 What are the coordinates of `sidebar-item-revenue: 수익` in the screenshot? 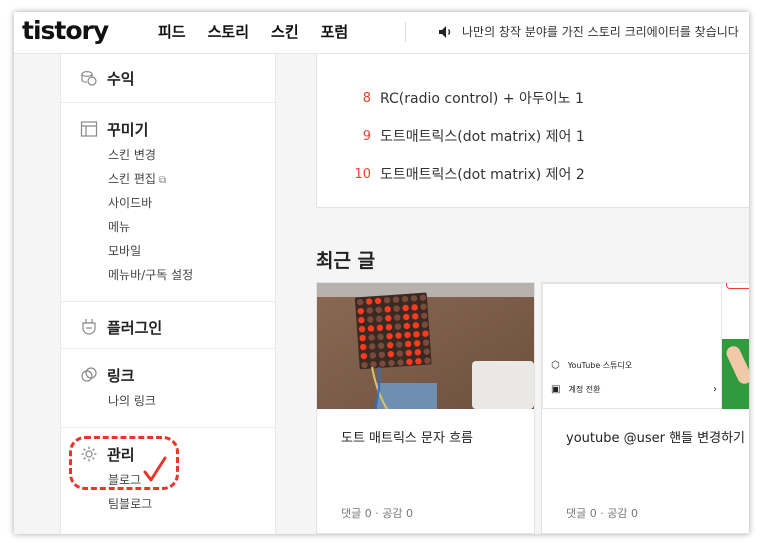 It's located at (168, 72).